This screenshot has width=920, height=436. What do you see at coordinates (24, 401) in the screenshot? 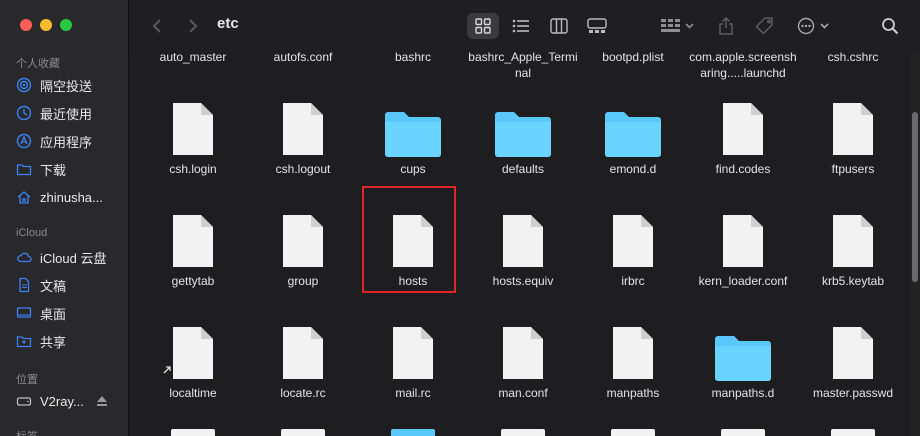
I see `disk-icon` at bounding box center [24, 401].